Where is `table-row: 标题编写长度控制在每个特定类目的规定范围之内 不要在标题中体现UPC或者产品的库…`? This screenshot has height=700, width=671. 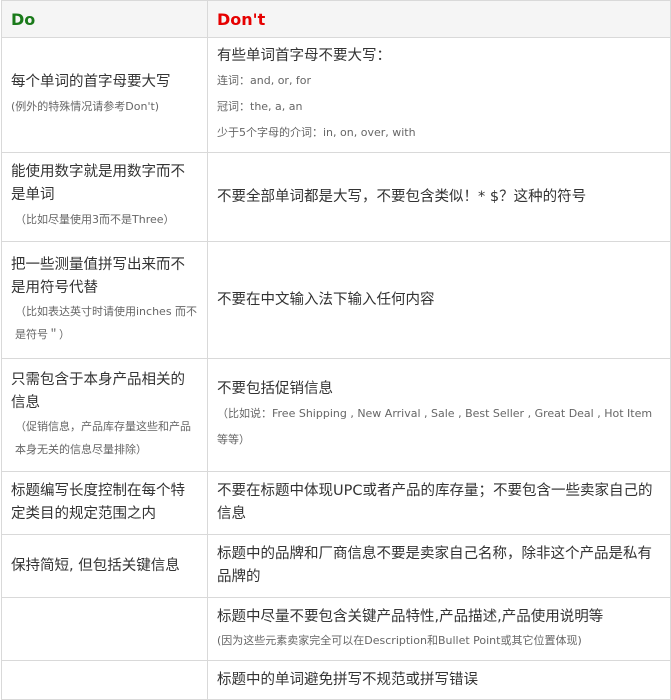
table-row: 标题编写长度控制在每个特定类目的规定范围之内 不要在标题中体现UPC或者产品的库… is located at coordinates (336, 503).